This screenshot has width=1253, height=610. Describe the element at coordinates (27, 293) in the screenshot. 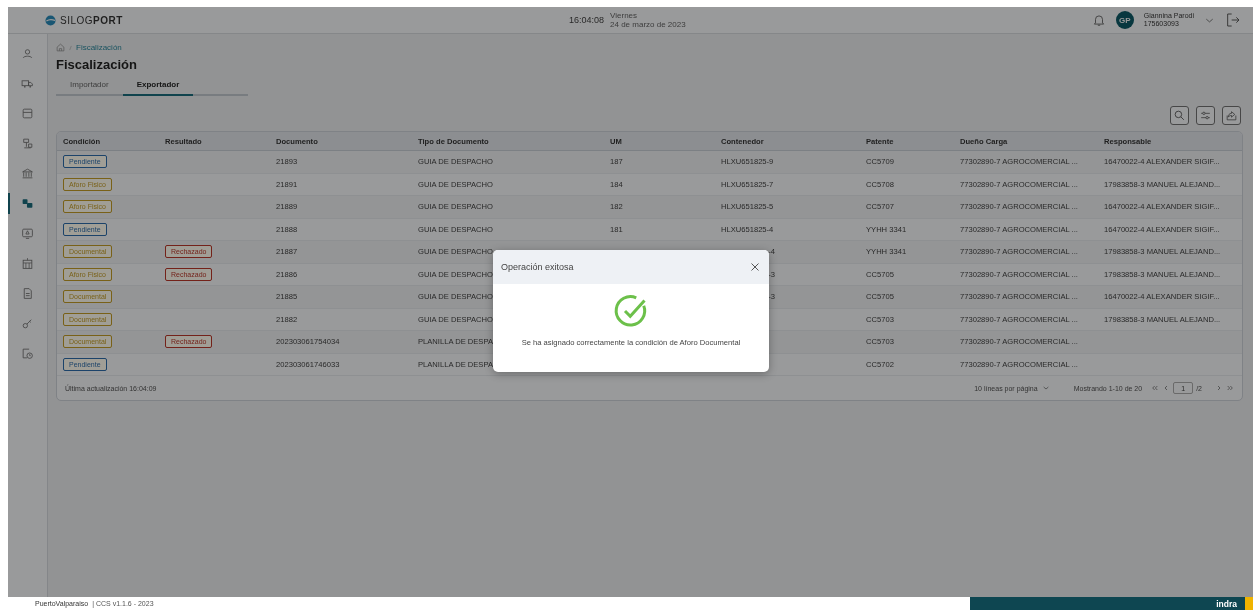

I see `document-icon` at that location.